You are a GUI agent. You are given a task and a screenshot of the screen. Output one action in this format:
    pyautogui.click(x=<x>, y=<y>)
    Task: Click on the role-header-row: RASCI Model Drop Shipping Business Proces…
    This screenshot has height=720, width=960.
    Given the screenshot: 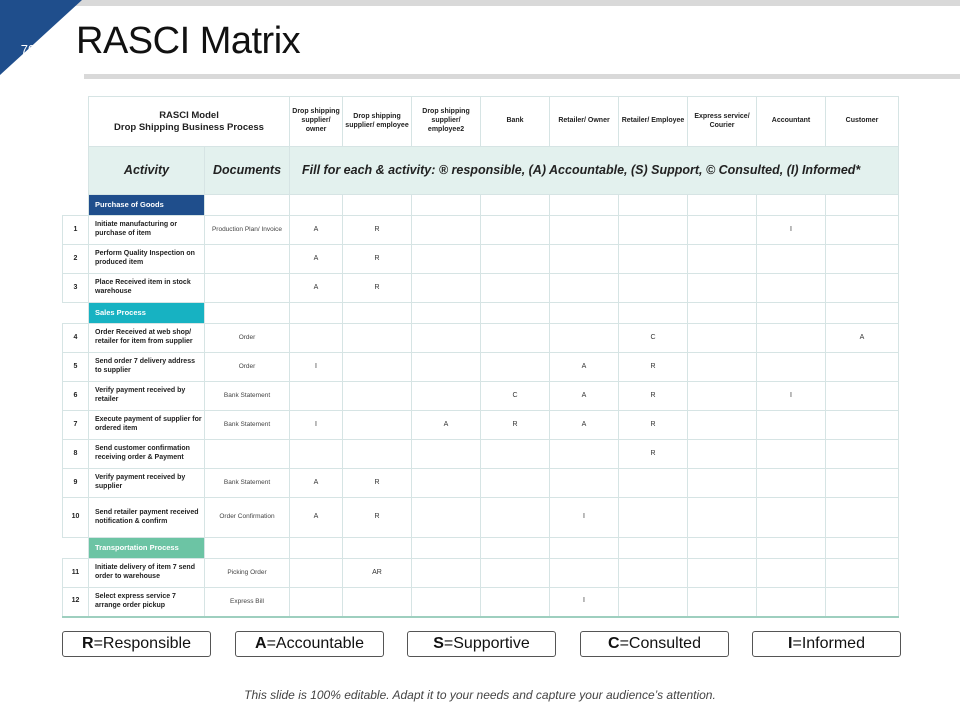 What is the action you would take?
    pyautogui.click(x=481, y=121)
    